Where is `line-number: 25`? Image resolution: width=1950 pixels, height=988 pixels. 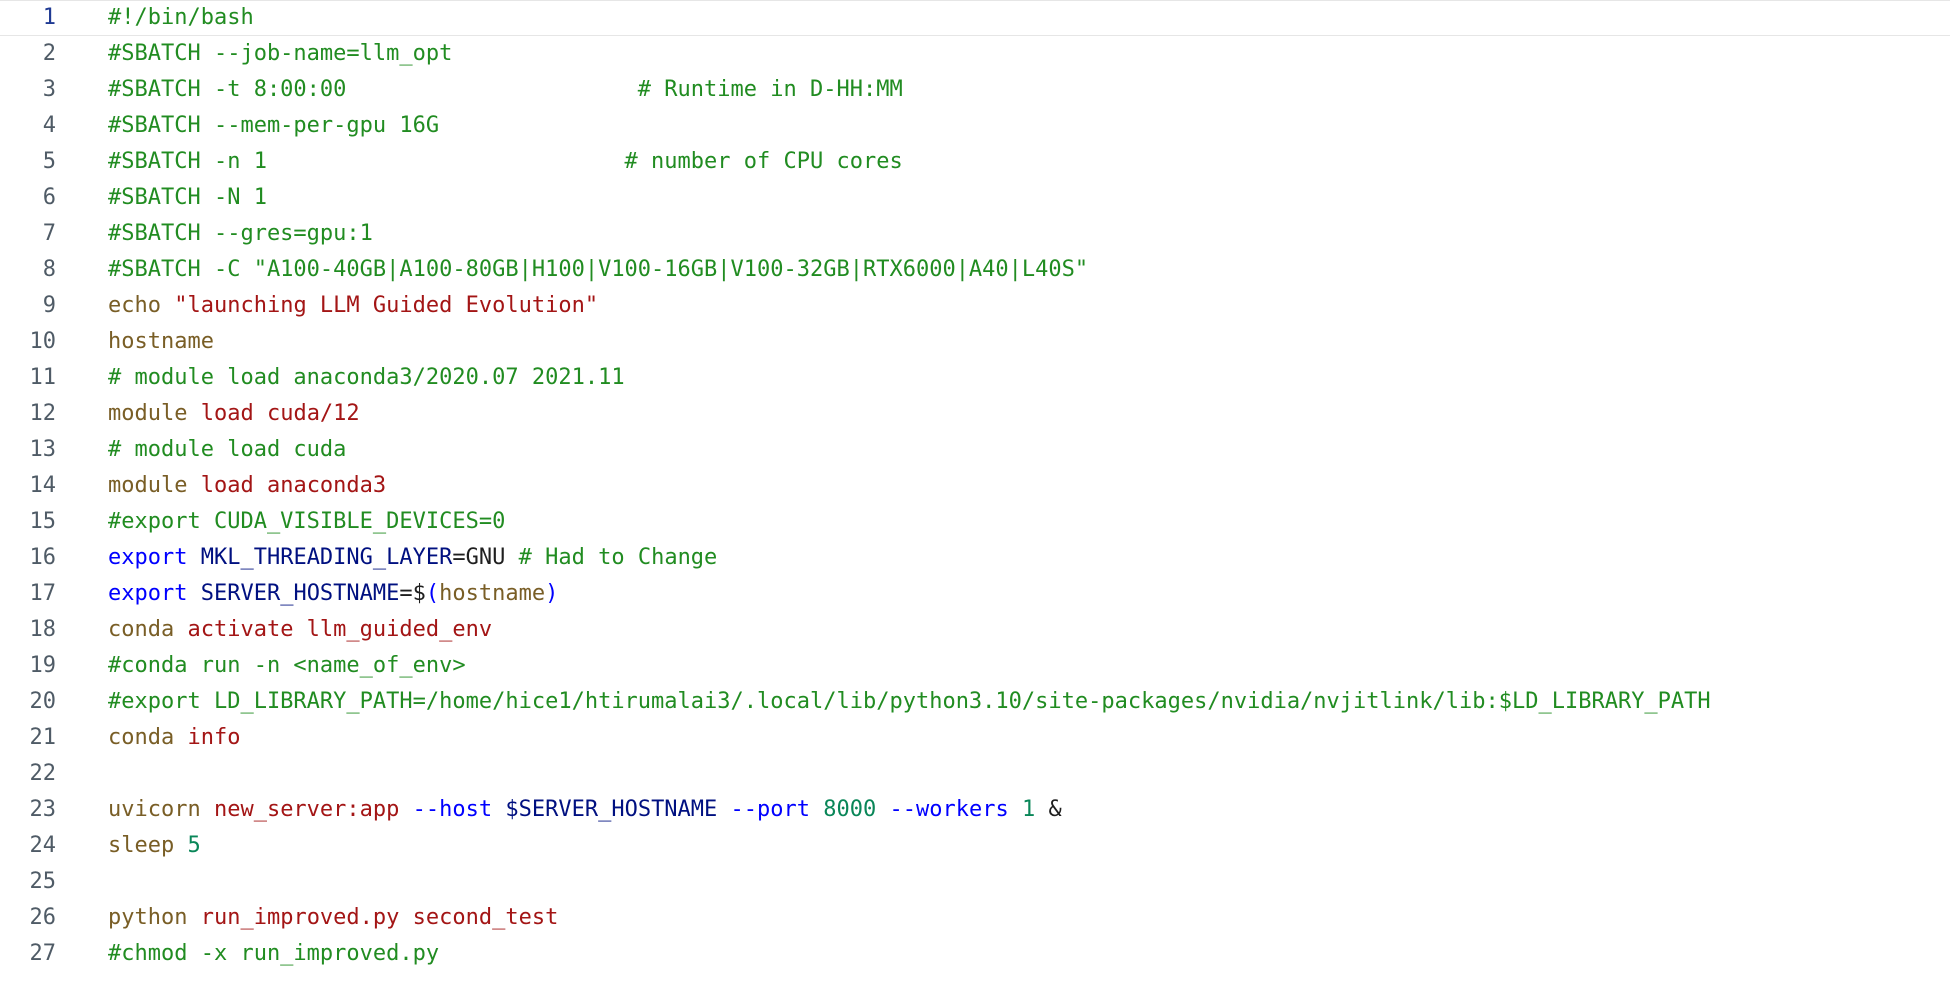
line-number: 25 is located at coordinates (43, 881).